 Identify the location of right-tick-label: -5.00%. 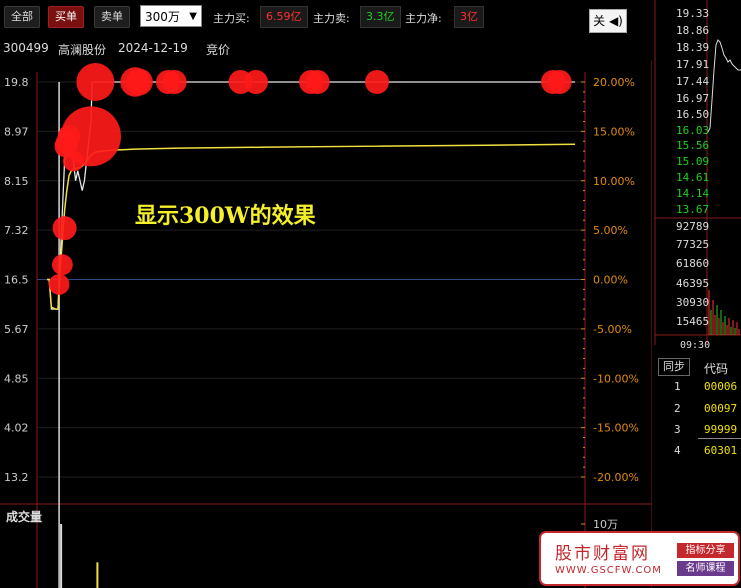
(612, 329).